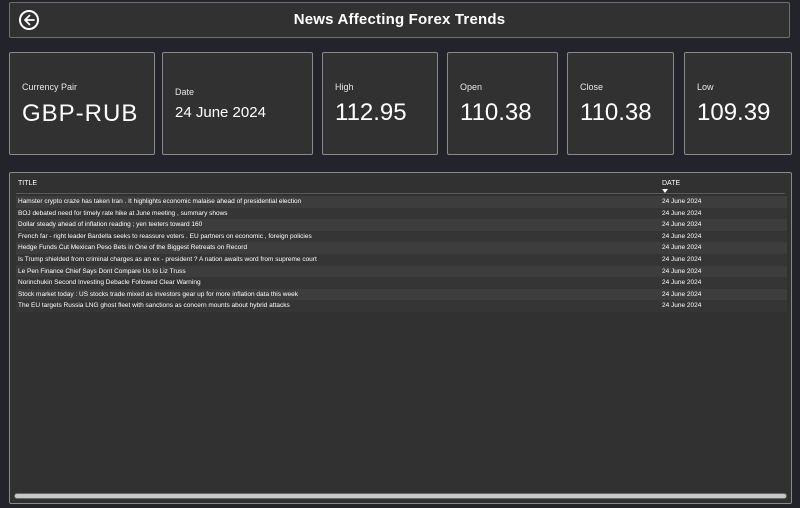 Image resolution: width=800 pixels, height=508 pixels. I want to click on scrollbar-thumb, so click(400, 496).